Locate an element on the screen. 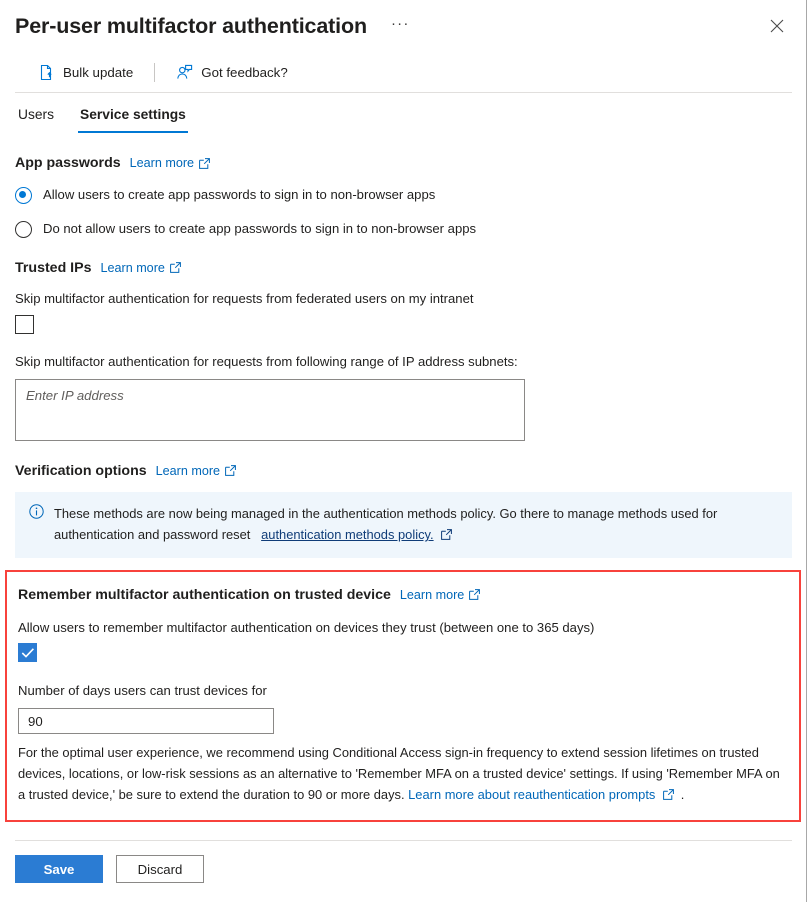  bulk-update-button: Bulk update is located at coordinates (85, 72).